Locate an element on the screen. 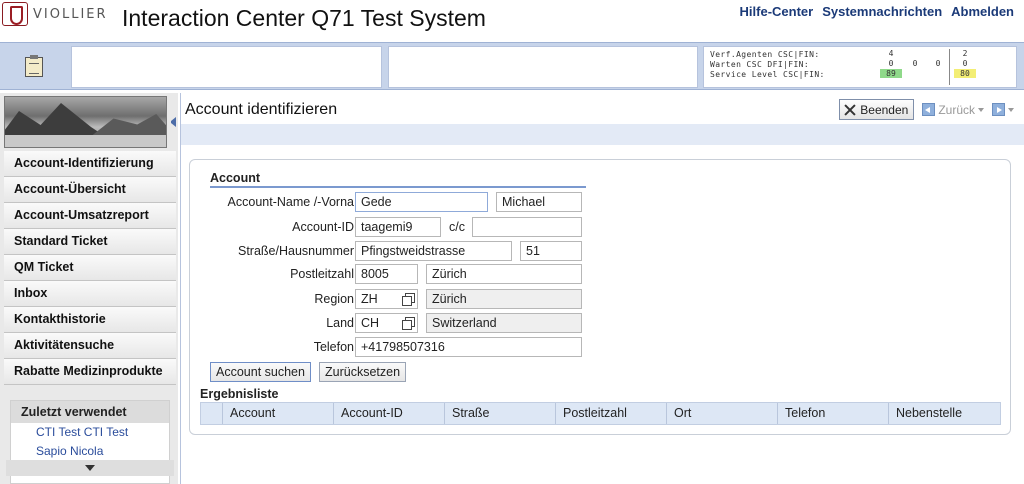  nav-item-kontakthistorie: Kontakthistorie is located at coordinates (90, 320).